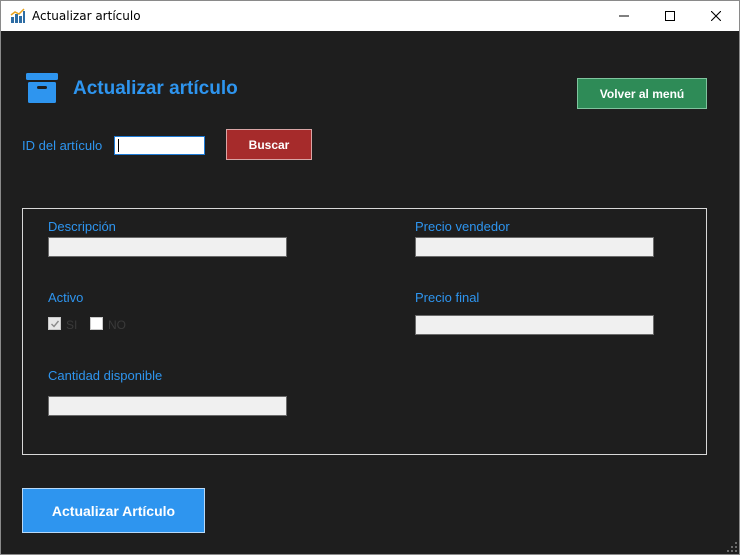 This screenshot has height=555, width=740. Describe the element at coordinates (732, 547) in the screenshot. I see `resize-grip-icon` at that location.